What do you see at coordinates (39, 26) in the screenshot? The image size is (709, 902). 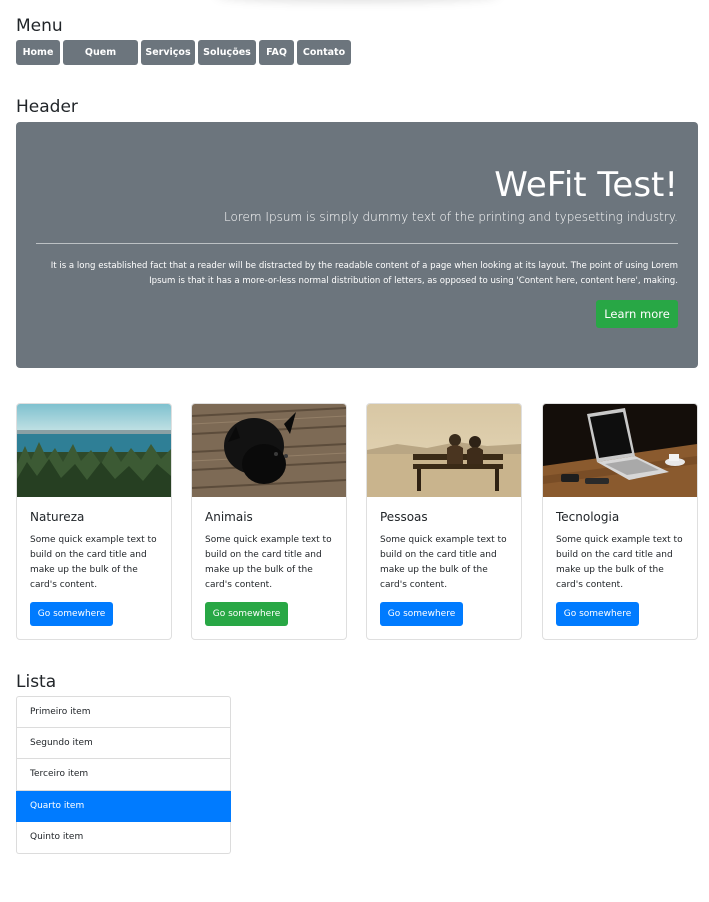 I see `menu-heading: Menu` at bounding box center [39, 26].